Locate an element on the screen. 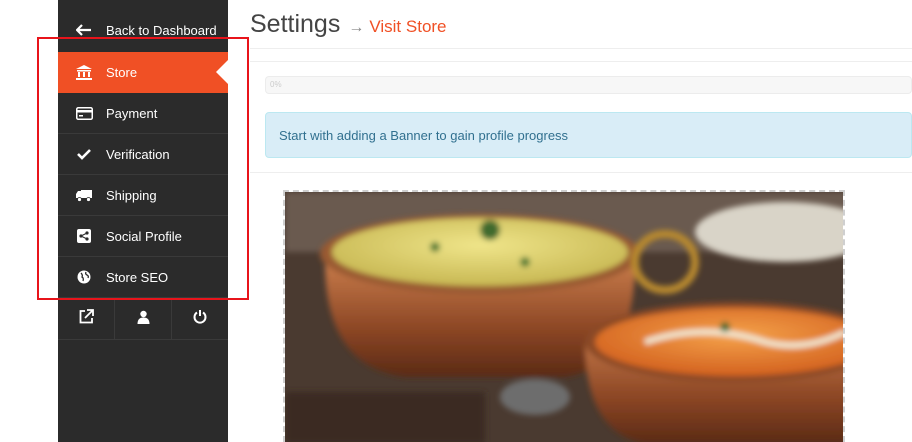  checkmark-icon is located at coordinates (84, 154).